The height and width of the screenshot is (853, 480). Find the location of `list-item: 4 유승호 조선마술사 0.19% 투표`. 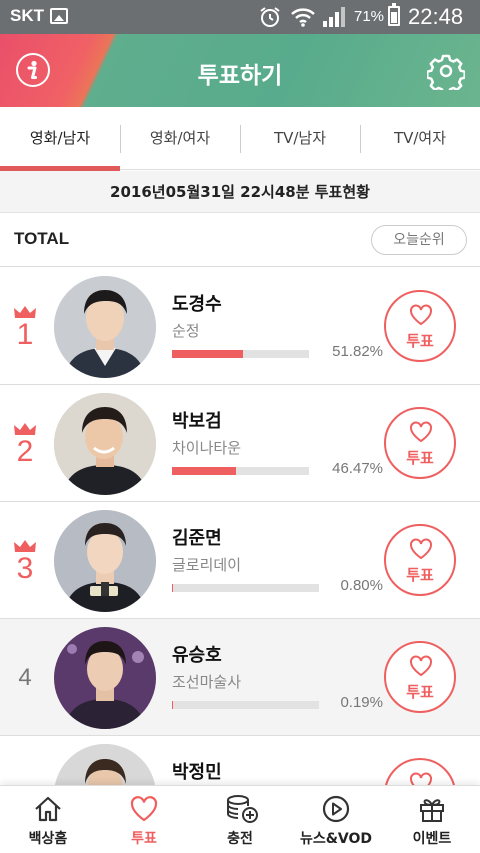

list-item: 4 유승호 조선마술사 0.19% 투표 is located at coordinates (240, 677).